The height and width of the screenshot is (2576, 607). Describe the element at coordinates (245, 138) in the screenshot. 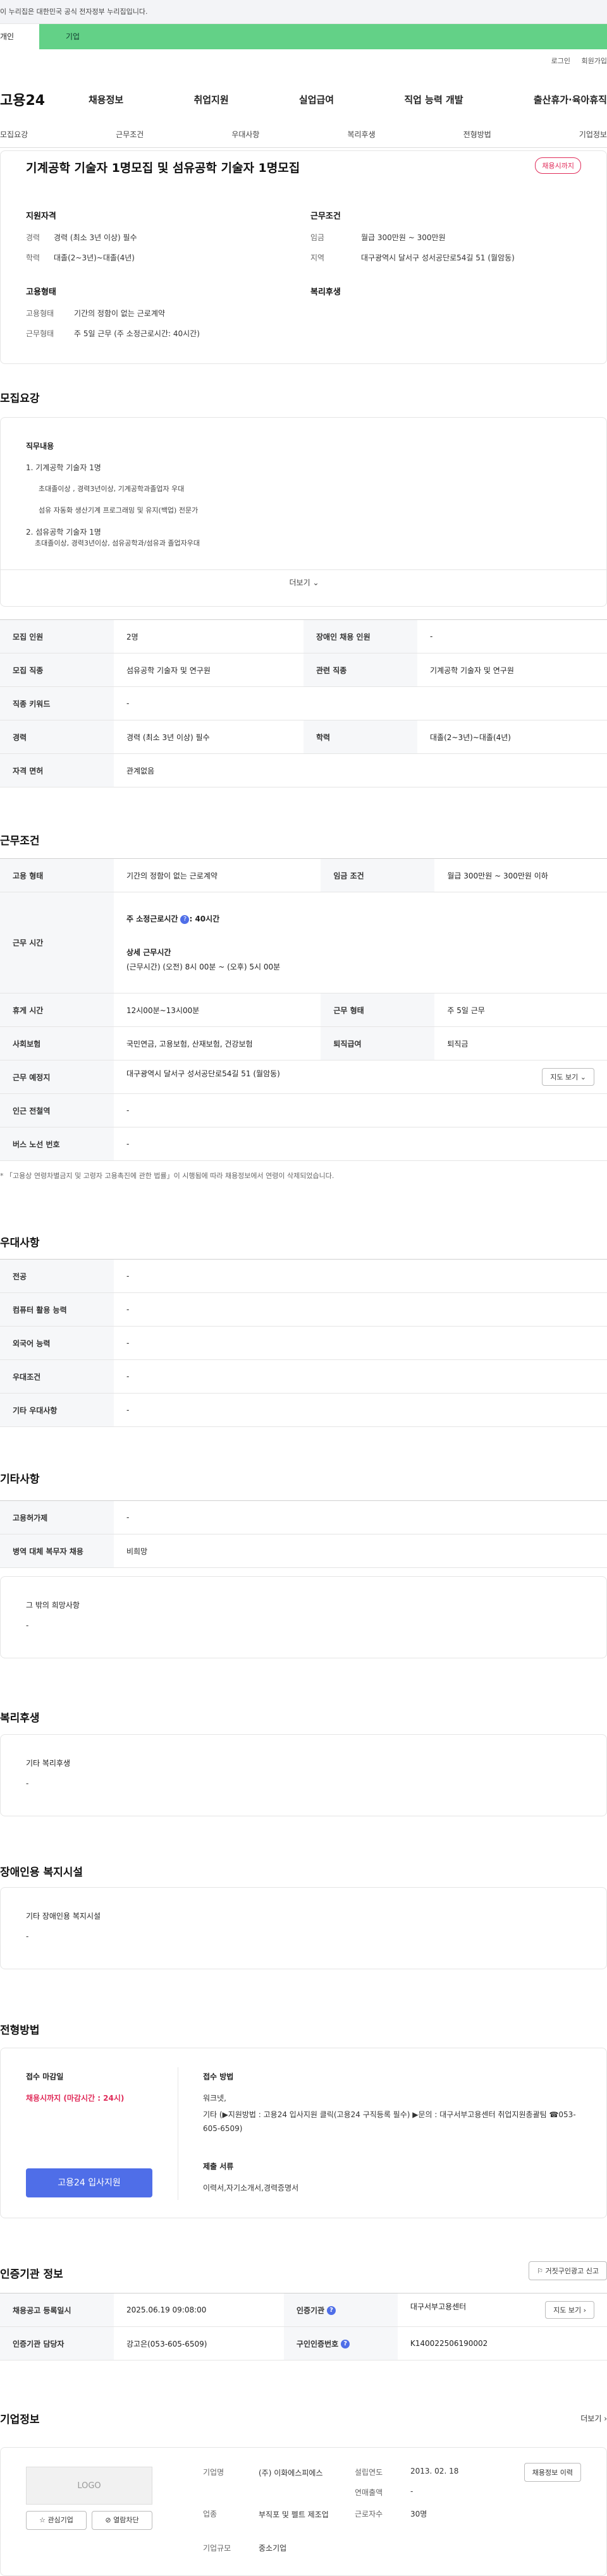

I see `lnb-item-pref: 우대사항` at that location.